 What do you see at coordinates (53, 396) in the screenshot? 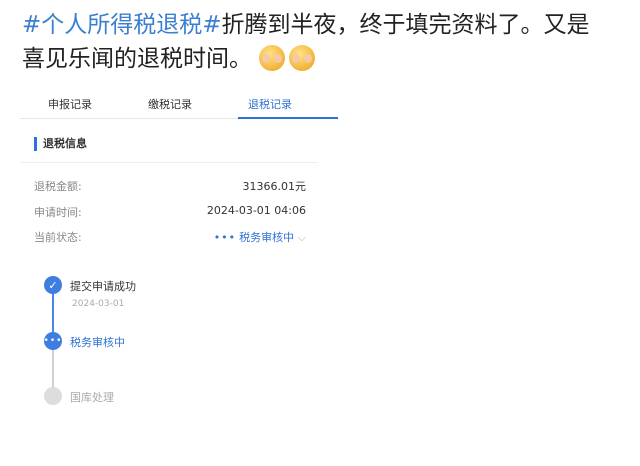
I see `pending-circle-icon` at bounding box center [53, 396].